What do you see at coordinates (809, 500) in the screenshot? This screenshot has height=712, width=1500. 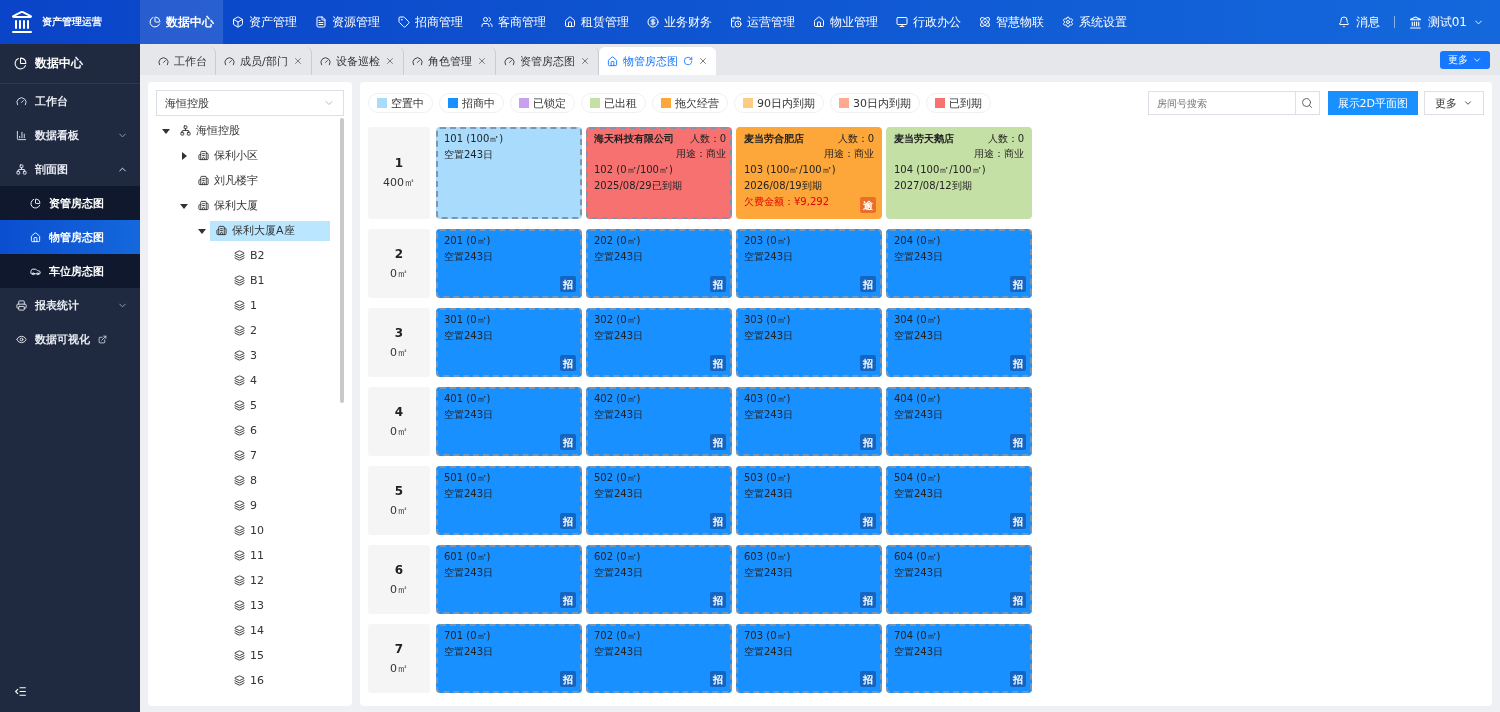 I see `room-card: 503 (0㎡) 空置243日 招` at bounding box center [809, 500].